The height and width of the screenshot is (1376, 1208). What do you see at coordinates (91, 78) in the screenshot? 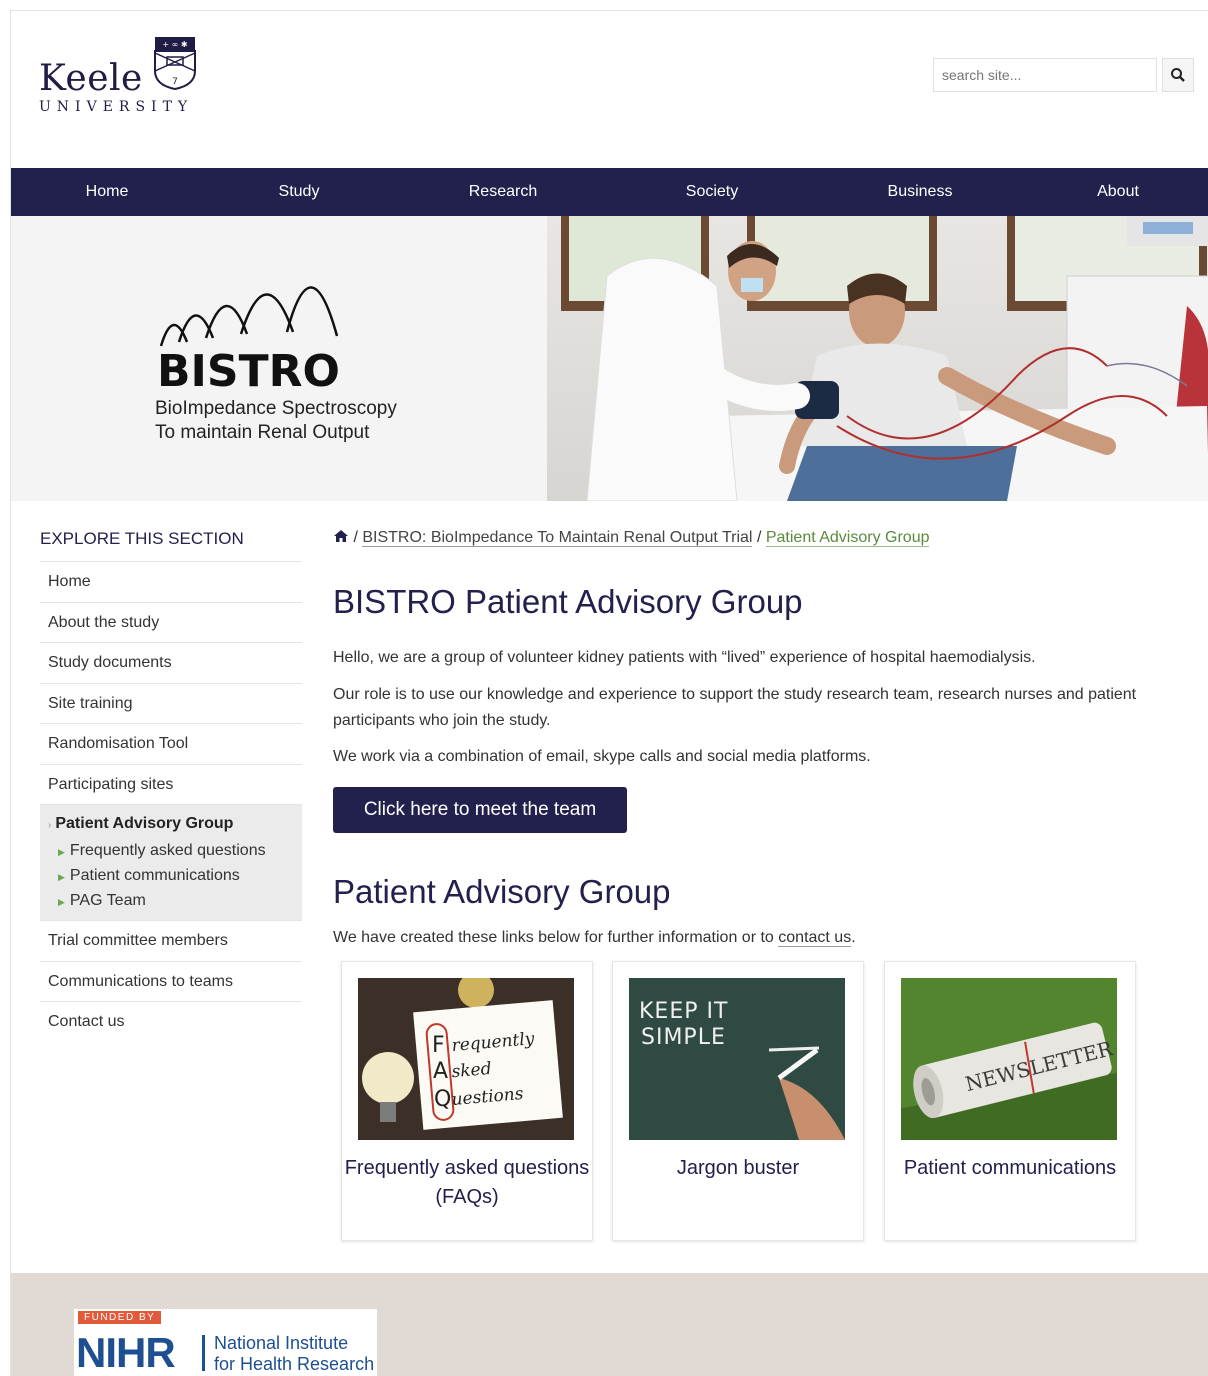
I see `logo-wordmark: Keele` at bounding box center [91, 78].